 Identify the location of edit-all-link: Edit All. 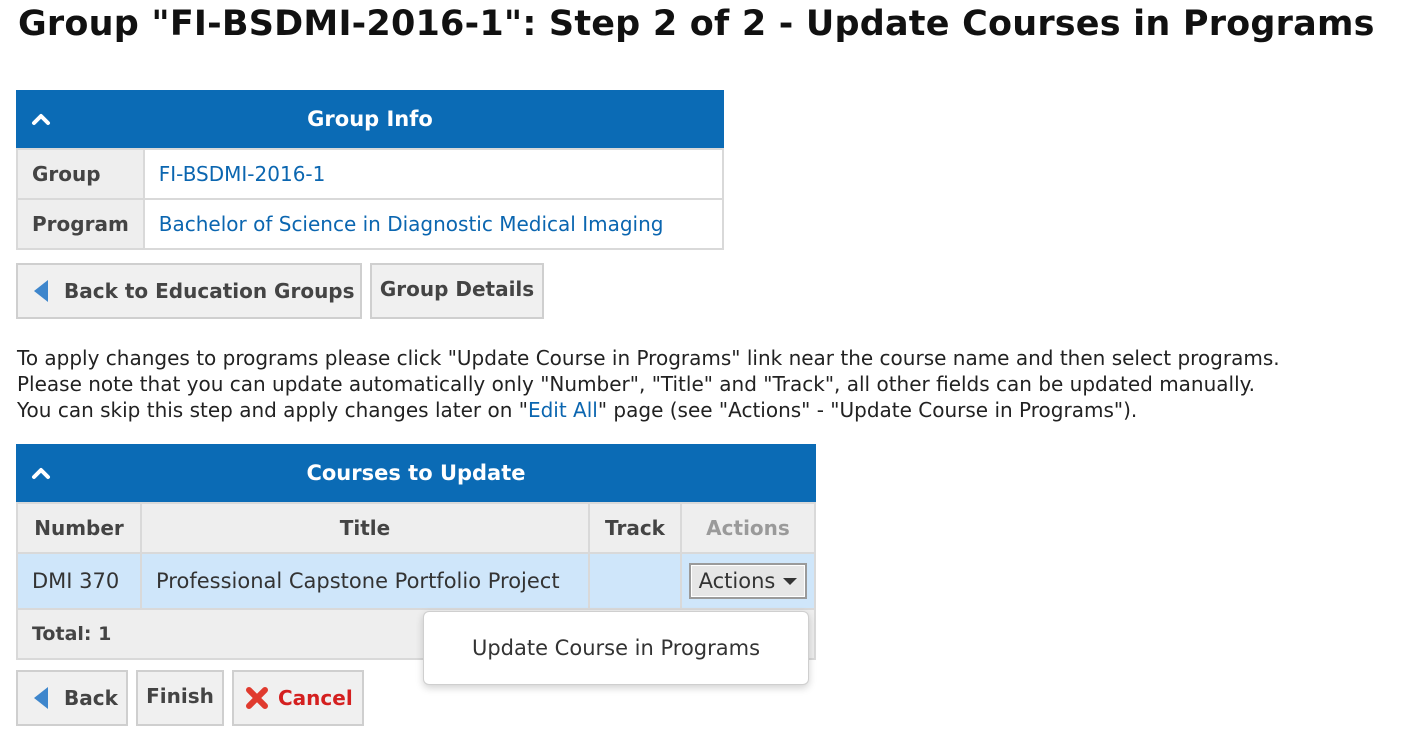
(563, 410).